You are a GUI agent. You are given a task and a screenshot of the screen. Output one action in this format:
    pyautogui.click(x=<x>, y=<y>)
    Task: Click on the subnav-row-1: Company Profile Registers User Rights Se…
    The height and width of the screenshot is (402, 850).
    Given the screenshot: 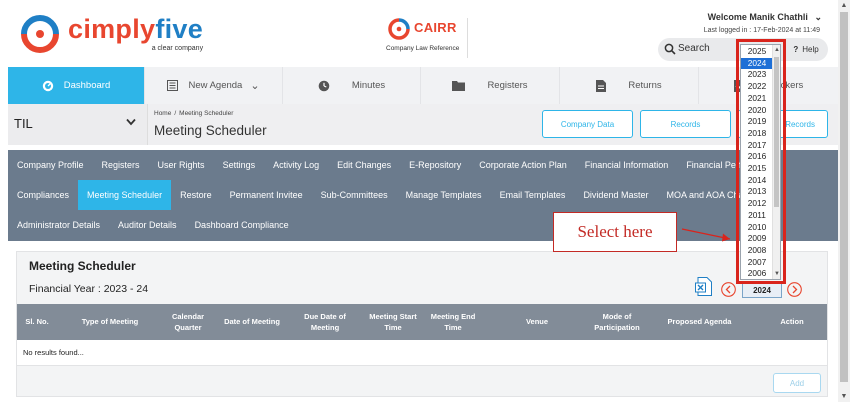 What is the action you would take?
    pyautogui.click(x=396, y=165)
    